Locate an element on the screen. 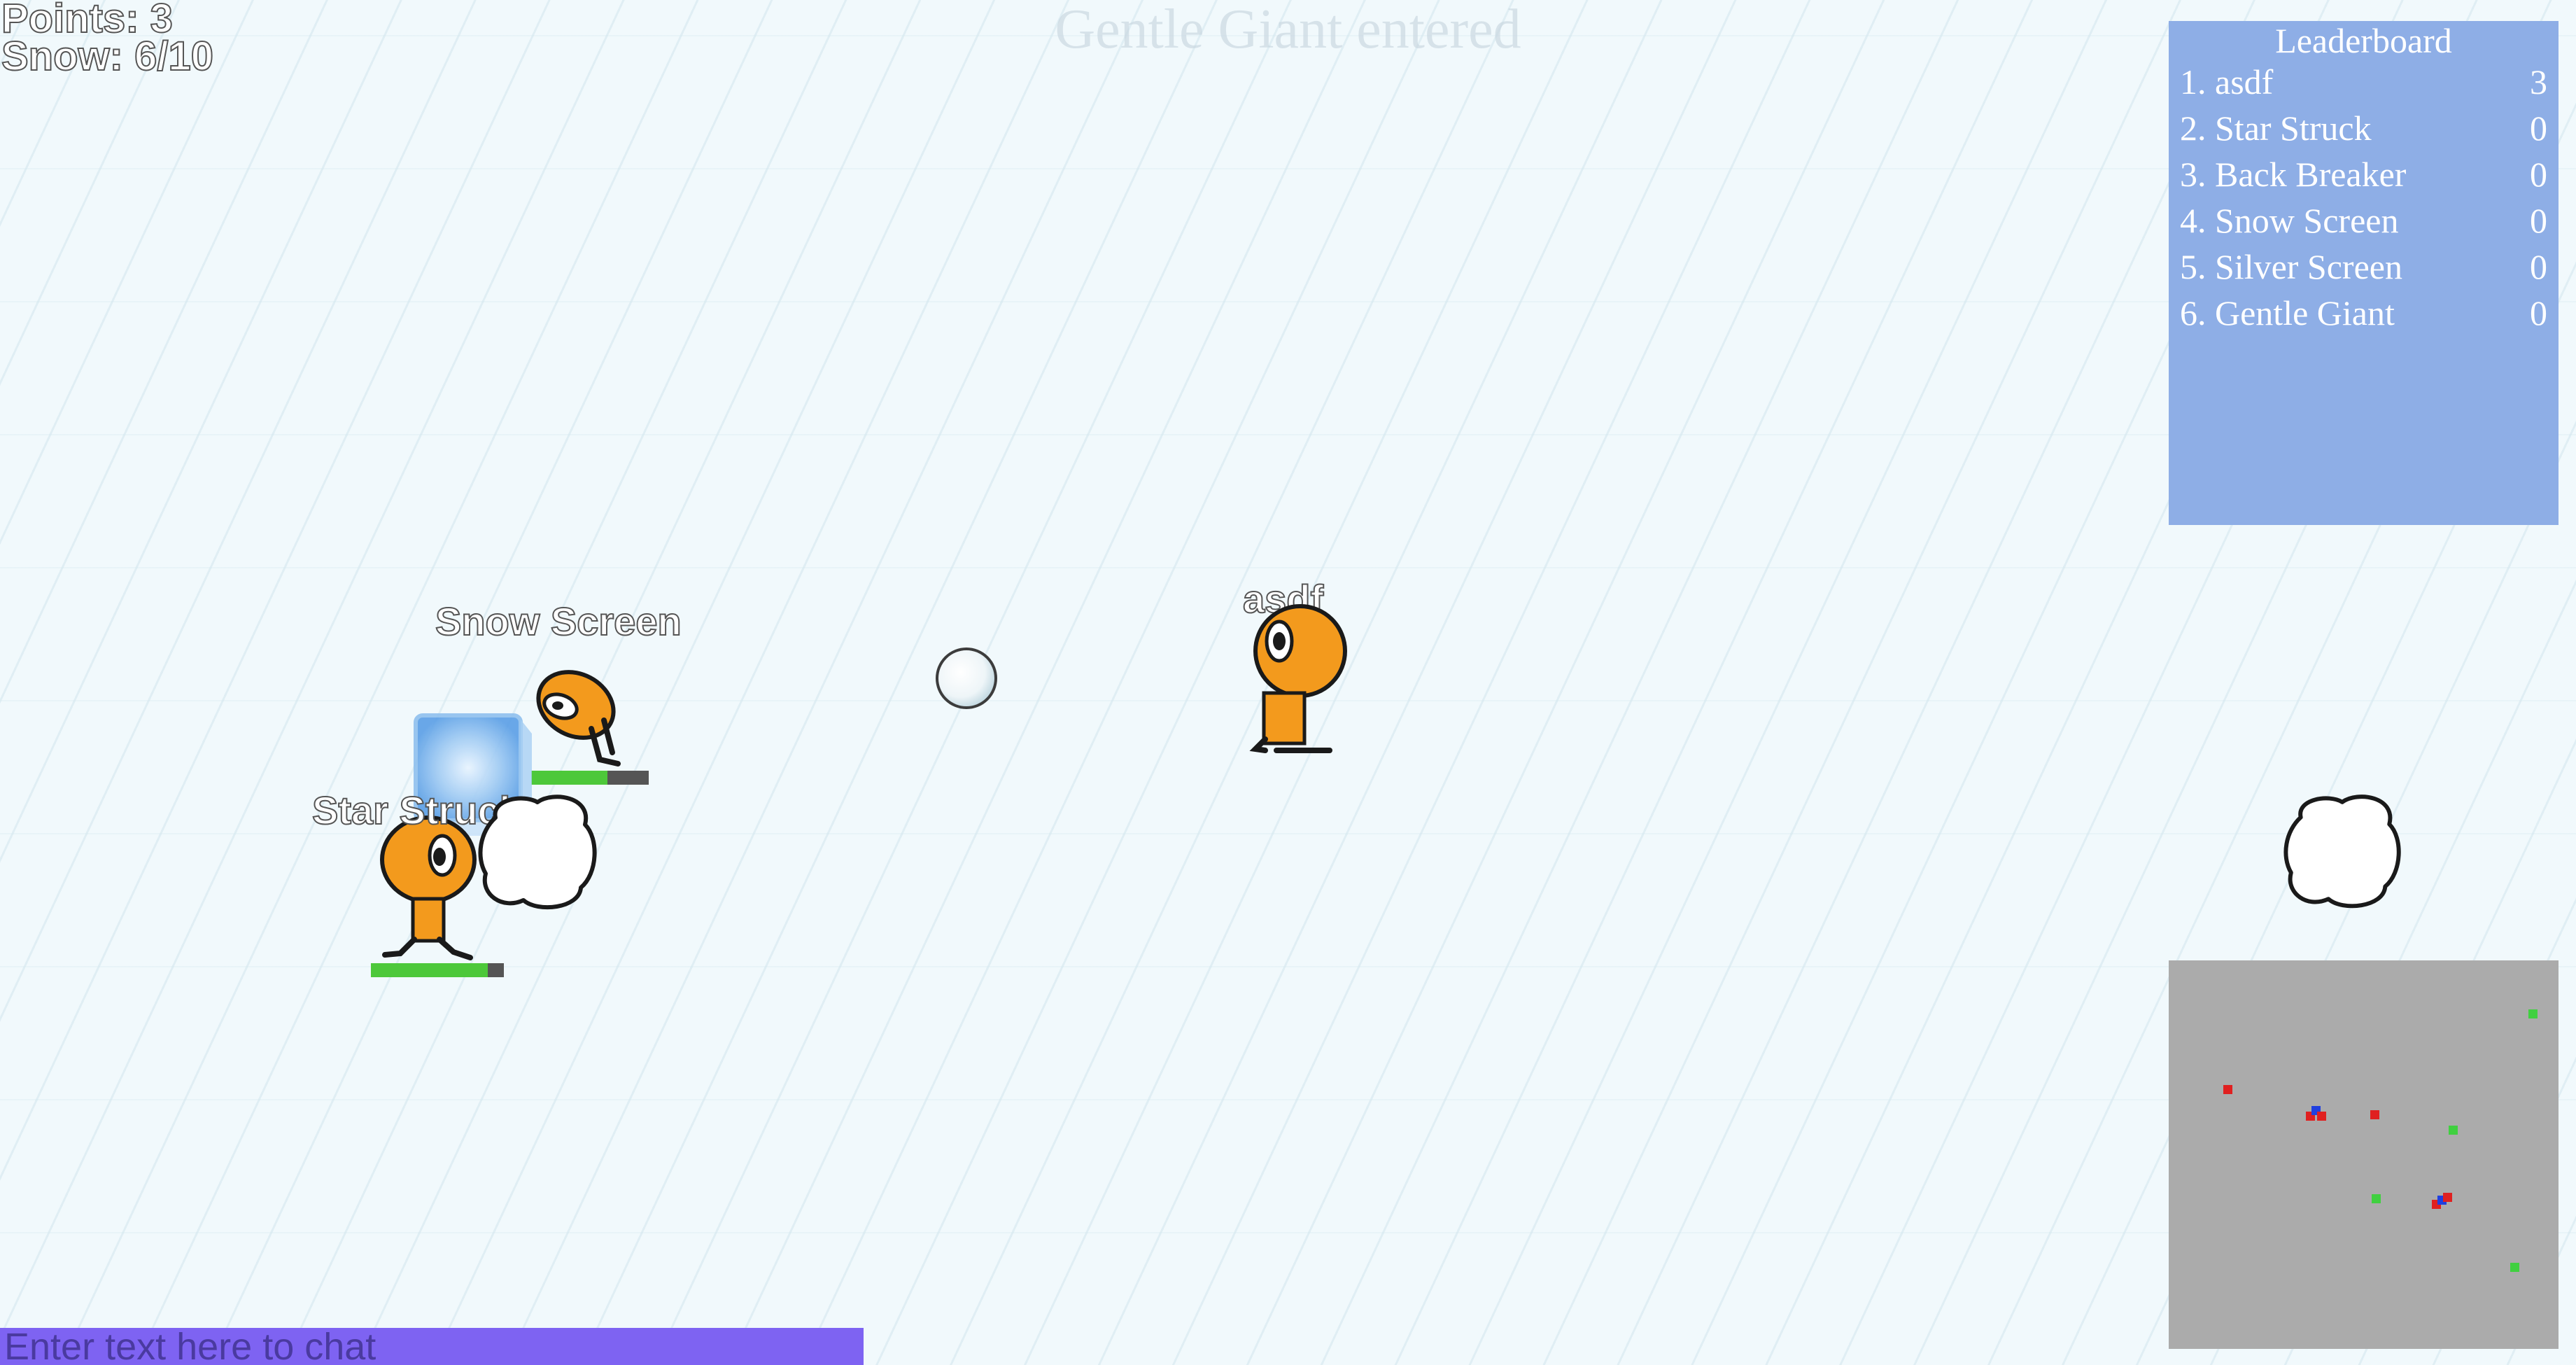 This screenshot has width=2576, height=1365. leaderboard-row: 5. Silver Screen 0 is located at coordinates (2364, 267).